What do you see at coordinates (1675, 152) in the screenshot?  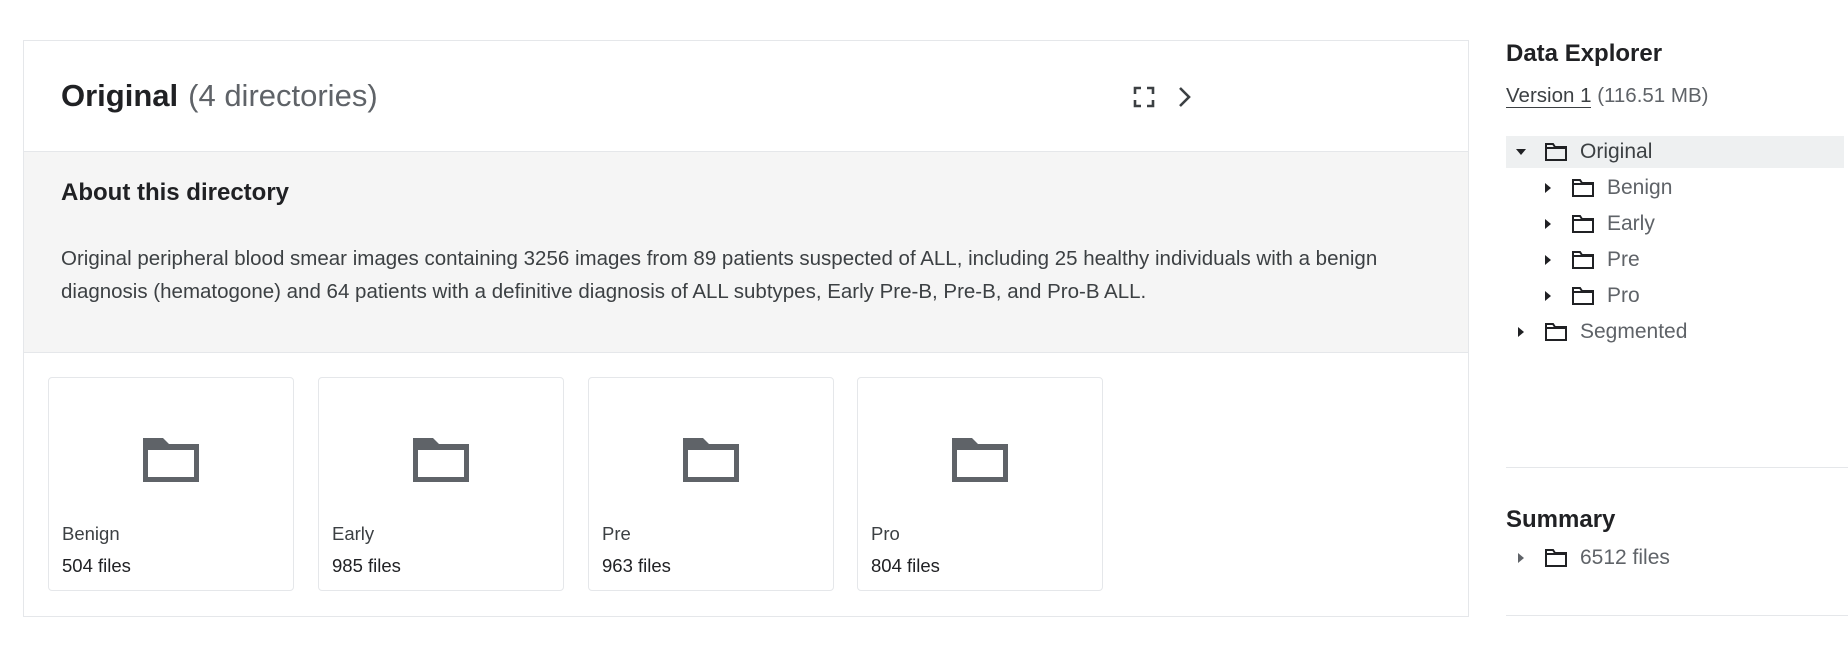 I see `tree-item-original: Original` at bounding box center [1675, 152].